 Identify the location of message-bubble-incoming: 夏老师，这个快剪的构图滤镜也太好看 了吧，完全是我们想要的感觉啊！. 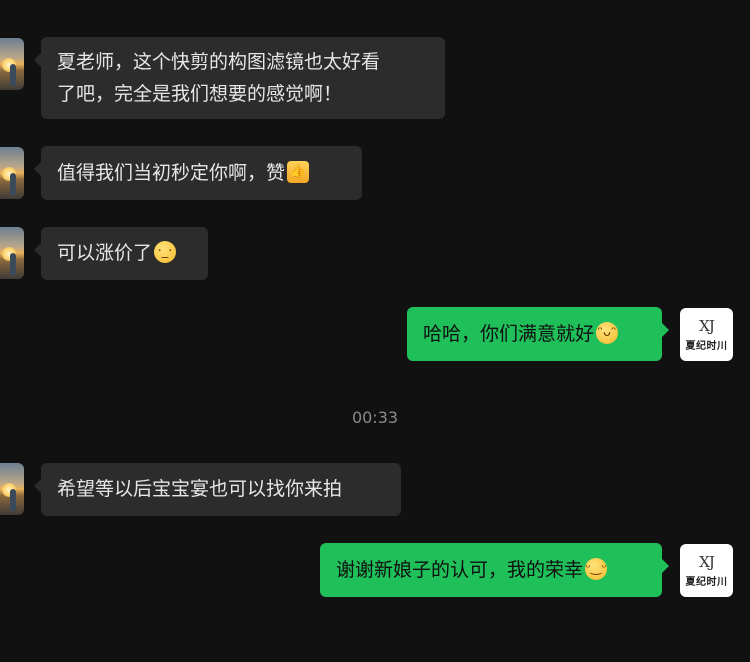
(239, 78).